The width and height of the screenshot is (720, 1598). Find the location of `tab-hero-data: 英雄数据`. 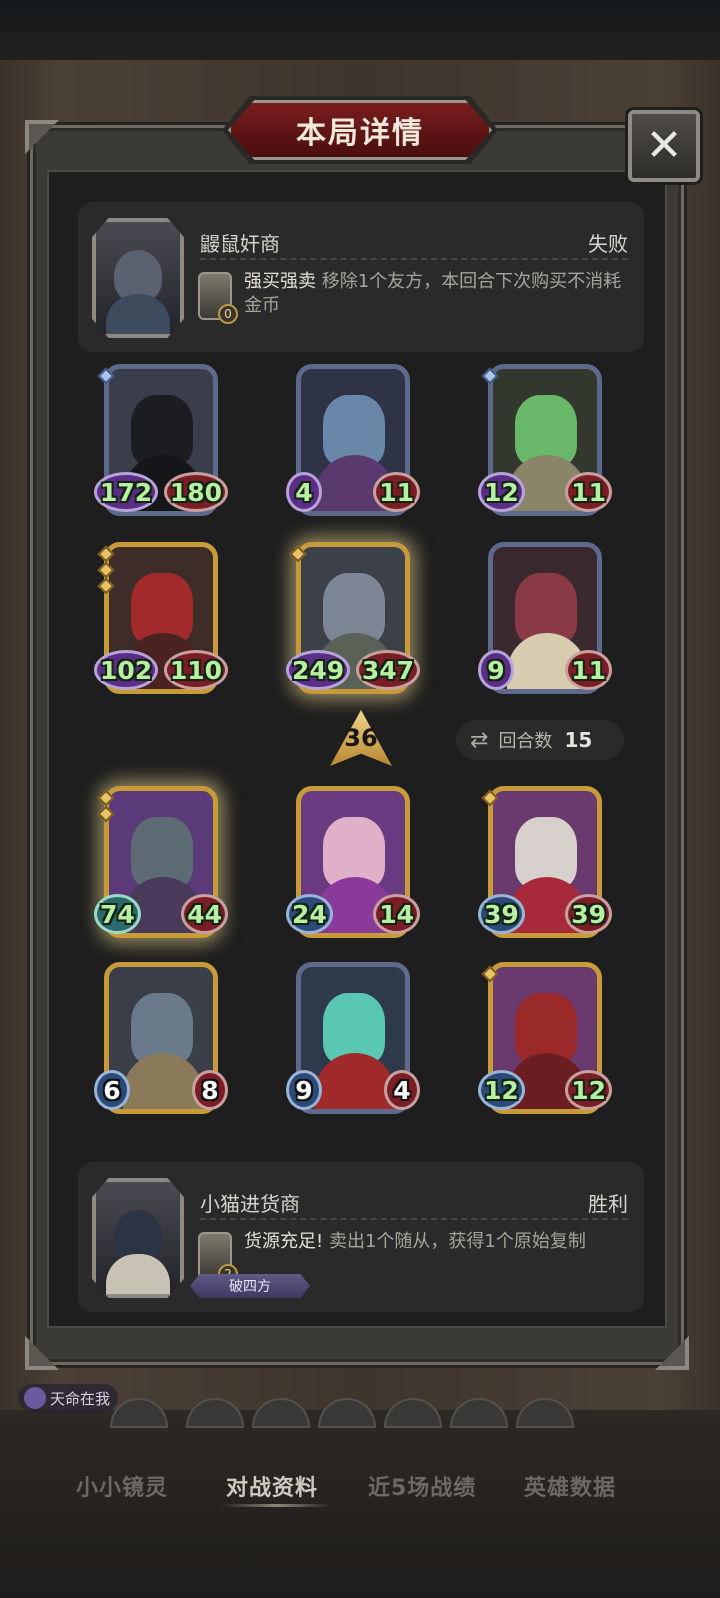

tab-hero-data: 英雄数据 is located at coordinates (570, 1486).